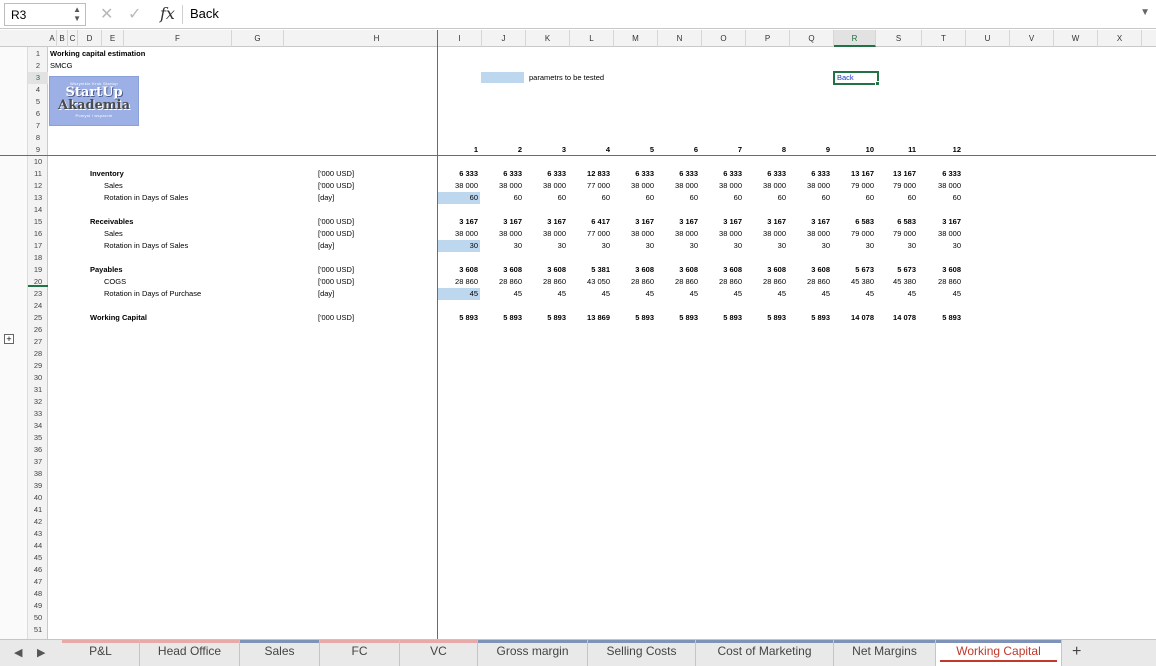  I want to click on row-header: 17, so click(38, 246).